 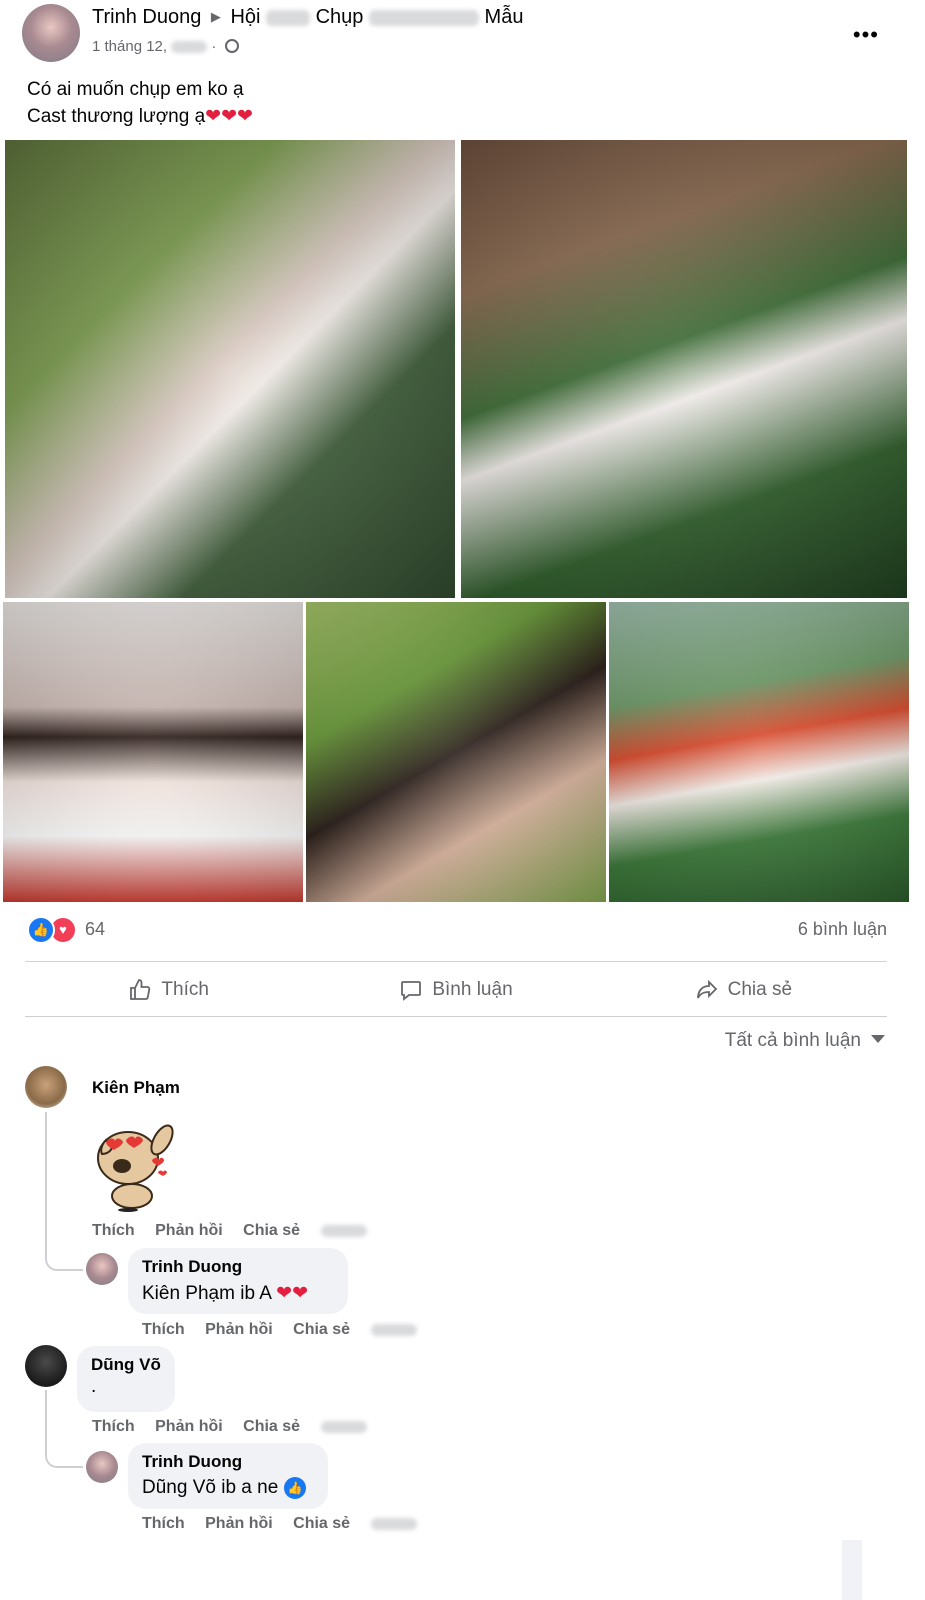 What do you see at coordinates (229, 116) in the screenshot?
I see `heart-emoji-icon: ❤❤❤` at bounding box center [229, 116].